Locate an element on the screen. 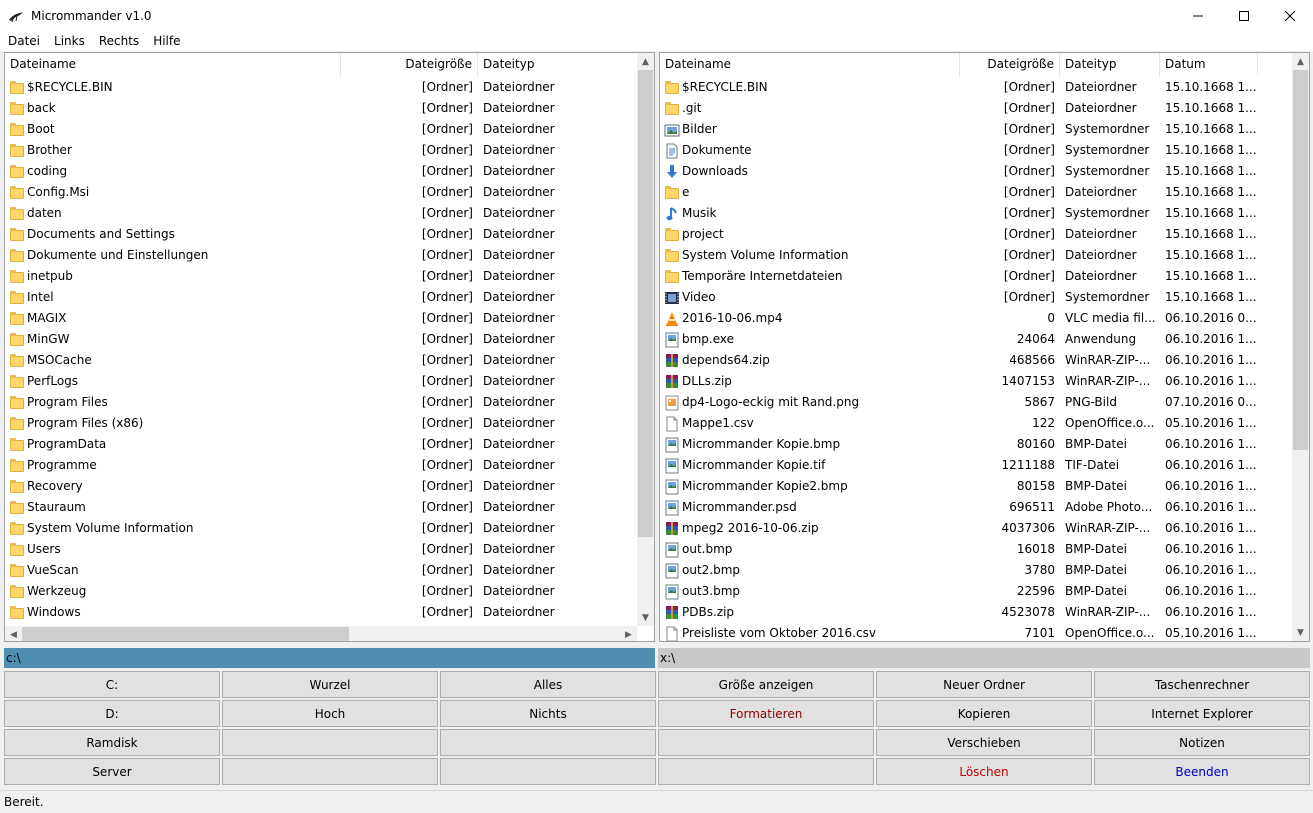  left-horizontal-scrollbar: ◀ ▶ is located at coordinates (321, 633).